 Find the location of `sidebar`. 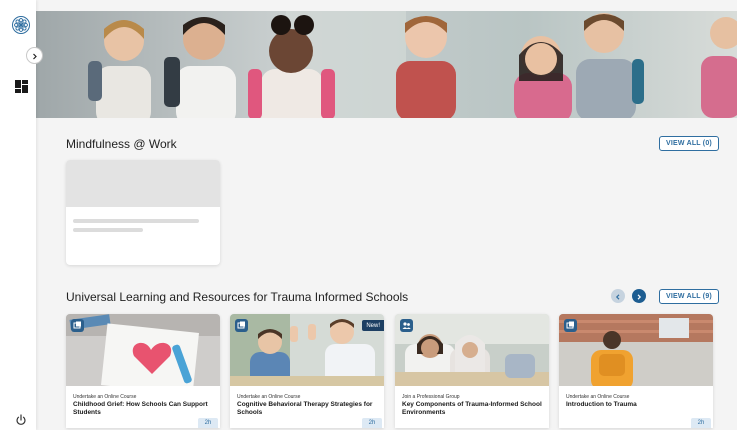

sidebar is located at coordinates (18, 215).